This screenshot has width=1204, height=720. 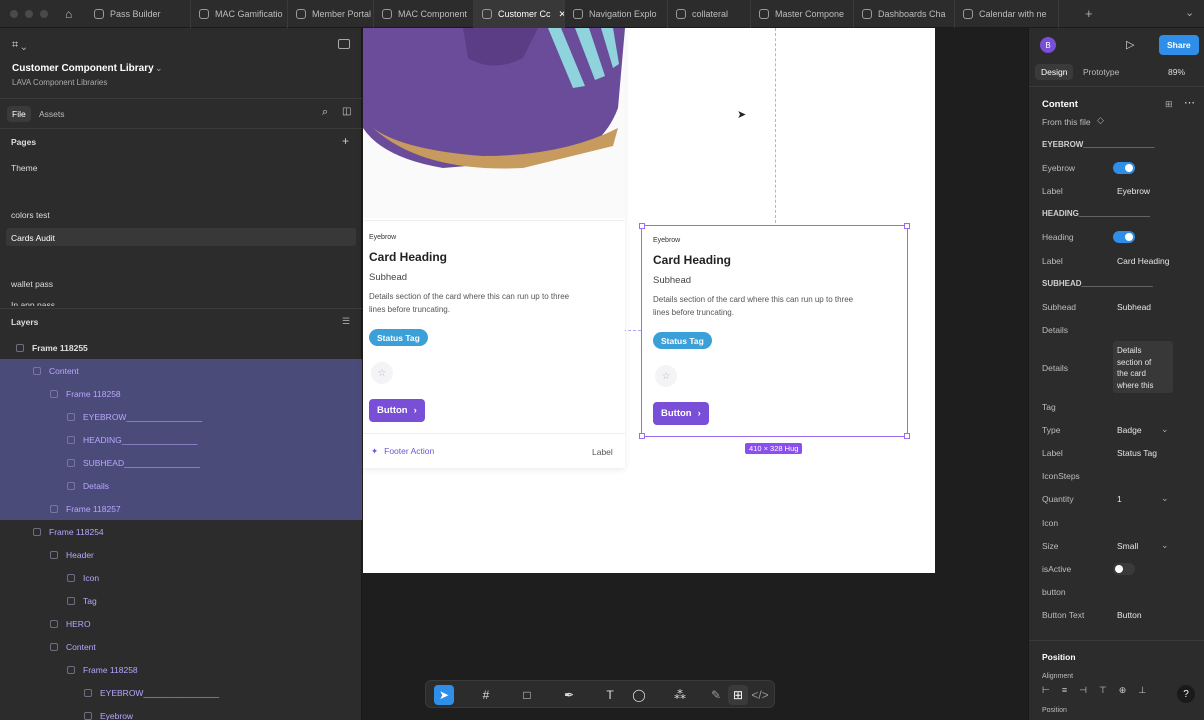 I want to click on tab-7: Master Compone, so click(x=802, y=14).